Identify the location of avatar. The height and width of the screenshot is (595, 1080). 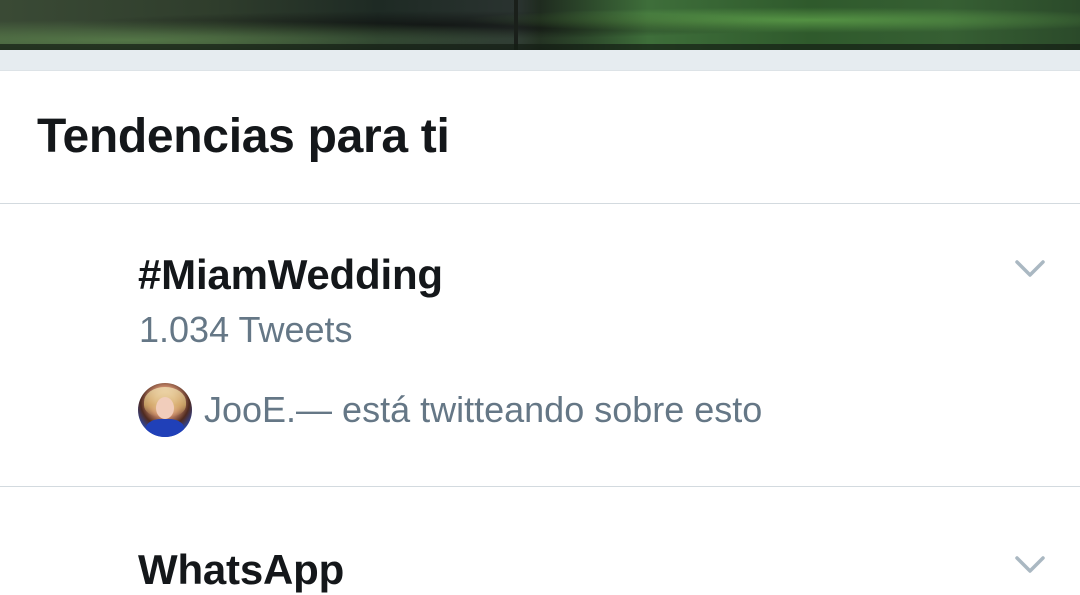
(165, 410).